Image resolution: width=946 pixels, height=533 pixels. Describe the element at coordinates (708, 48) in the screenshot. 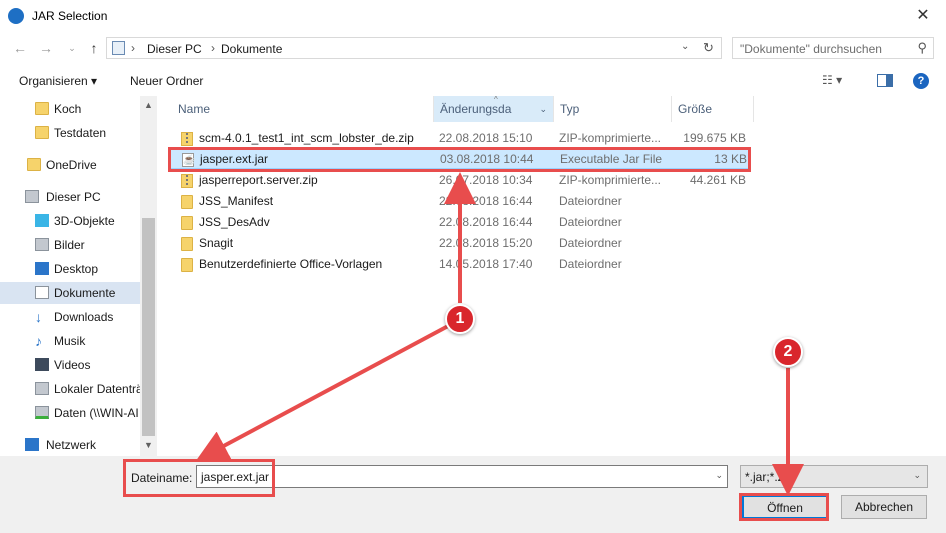

I see `refresh-icon: ↻` at that location.